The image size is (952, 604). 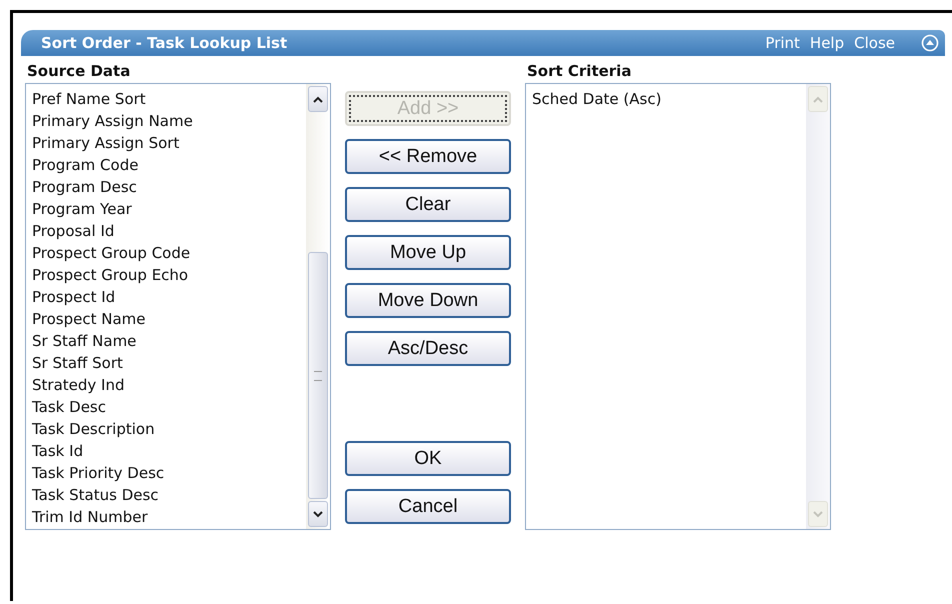 What do you see at coordinates (169, 99) in the screenshot?
I see `list-item: Pref Name Sort` at bounding box center [169, 99].